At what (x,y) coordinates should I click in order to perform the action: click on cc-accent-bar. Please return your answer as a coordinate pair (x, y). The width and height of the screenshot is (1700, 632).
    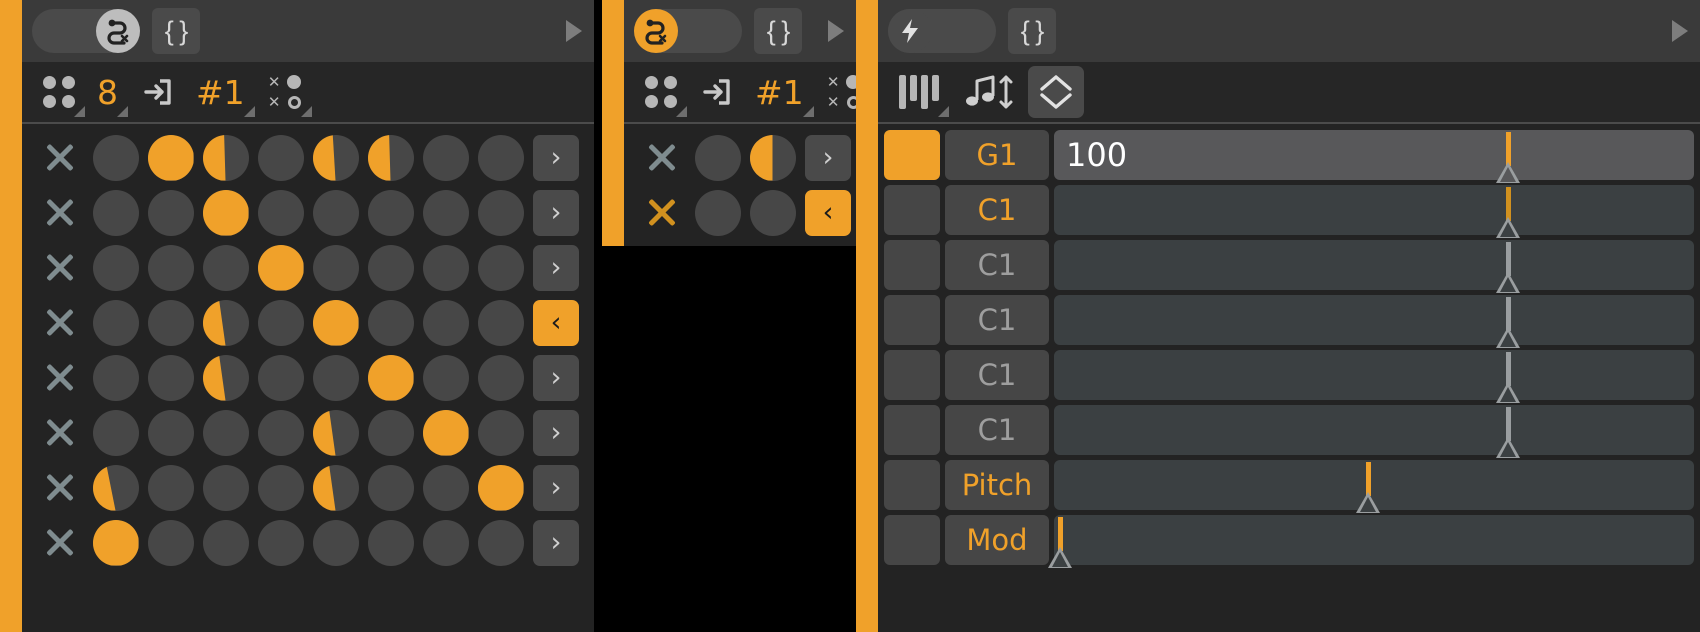
    Looking at the image, I should click on (867, 316).